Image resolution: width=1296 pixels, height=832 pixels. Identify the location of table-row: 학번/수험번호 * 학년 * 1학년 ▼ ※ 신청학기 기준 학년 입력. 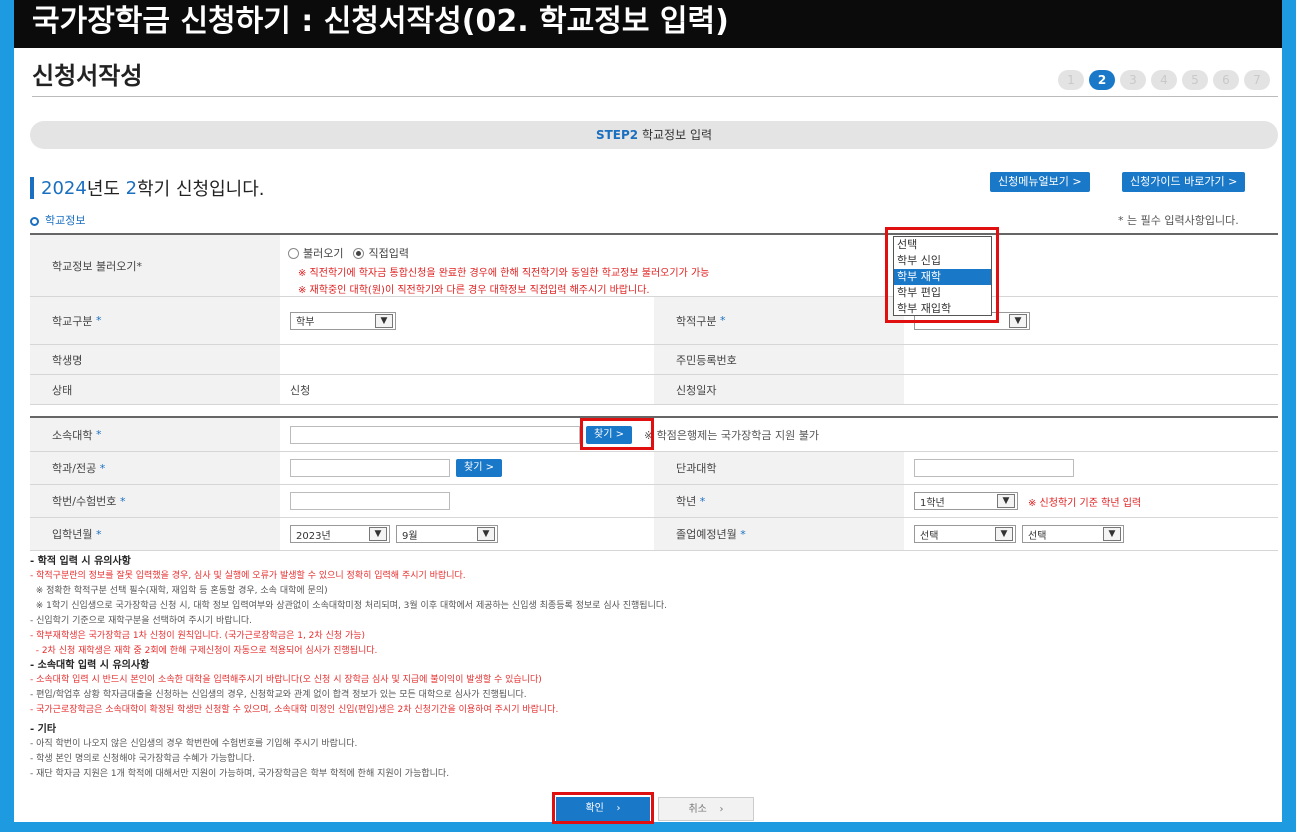
(654, 501).